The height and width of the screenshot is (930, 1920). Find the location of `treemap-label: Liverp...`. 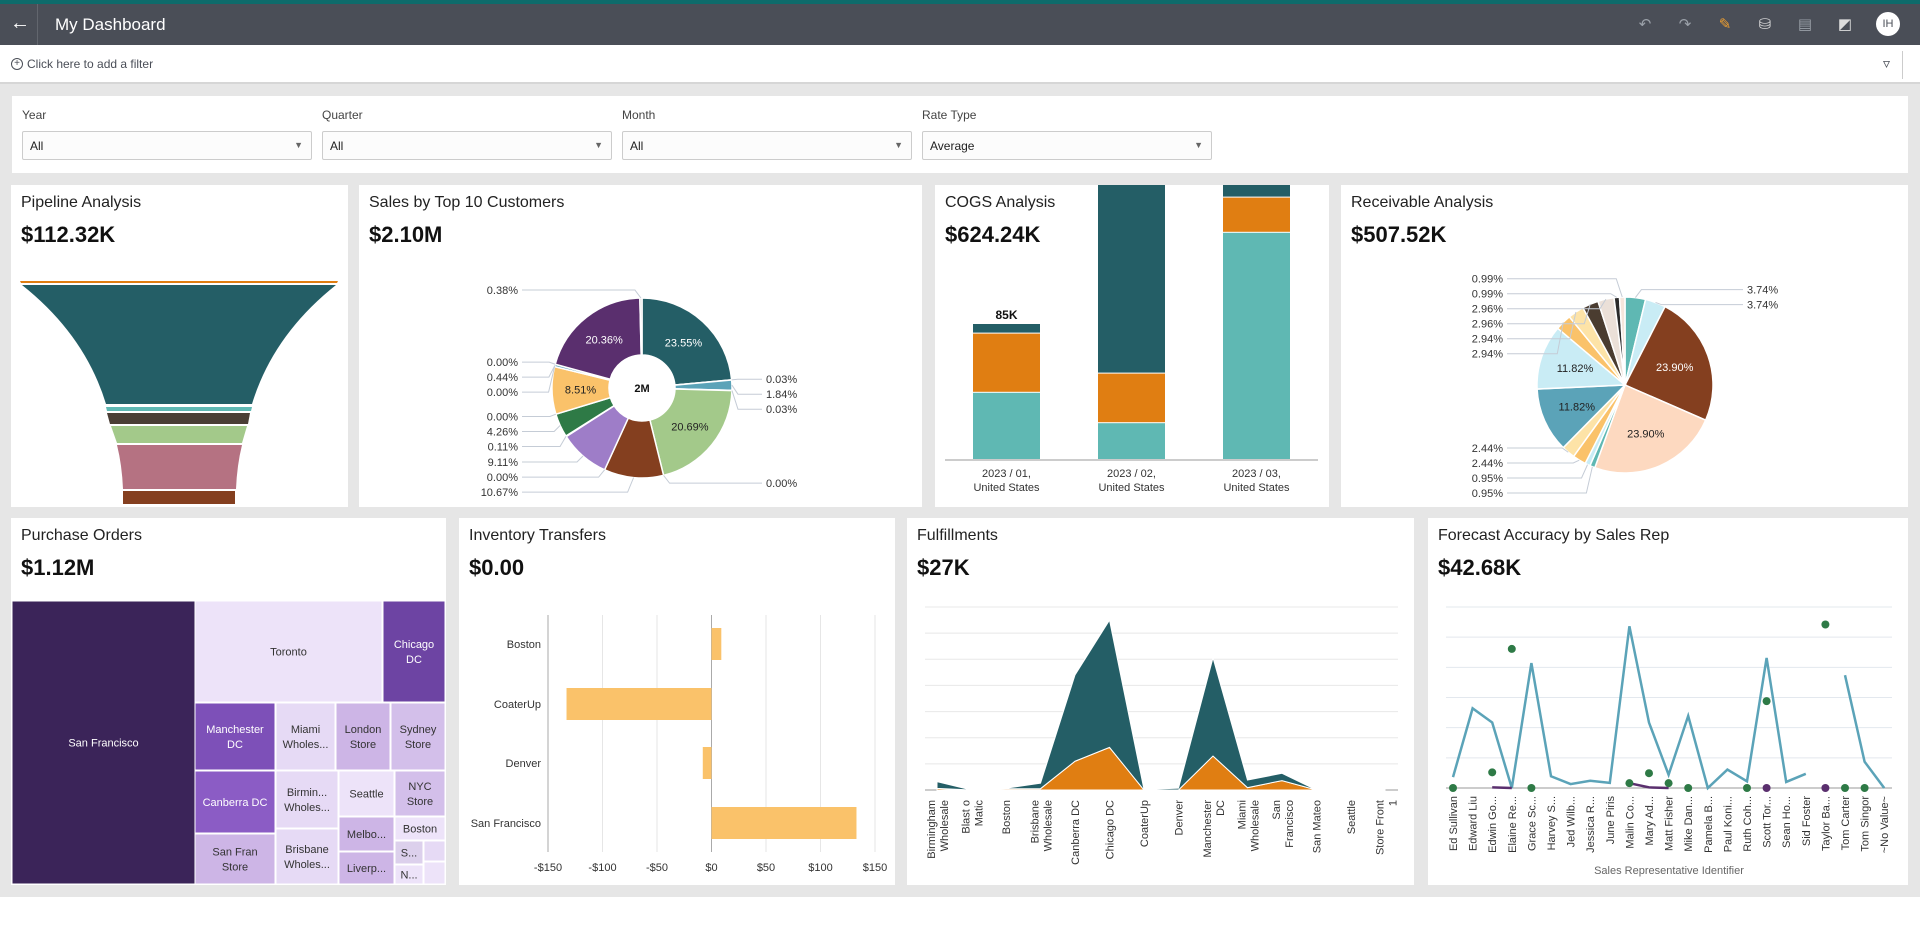

treemap-label: Liverp... is located at coordinates (366, 869).